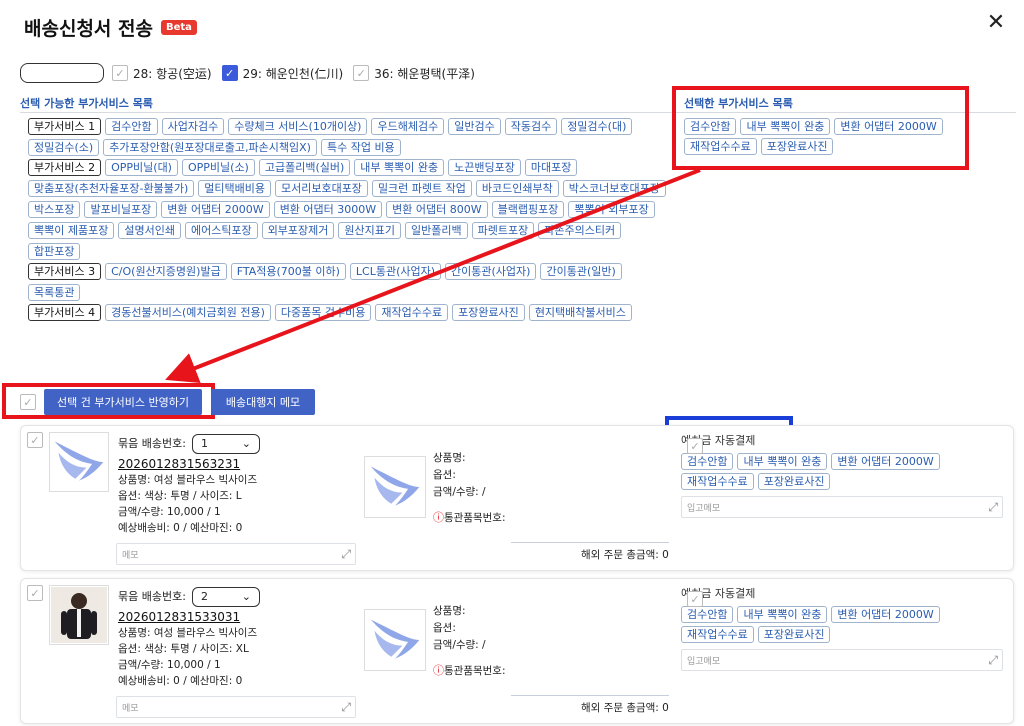  I want to click on overseas-product-amount: 금액/수량: /, so click(459, 492).